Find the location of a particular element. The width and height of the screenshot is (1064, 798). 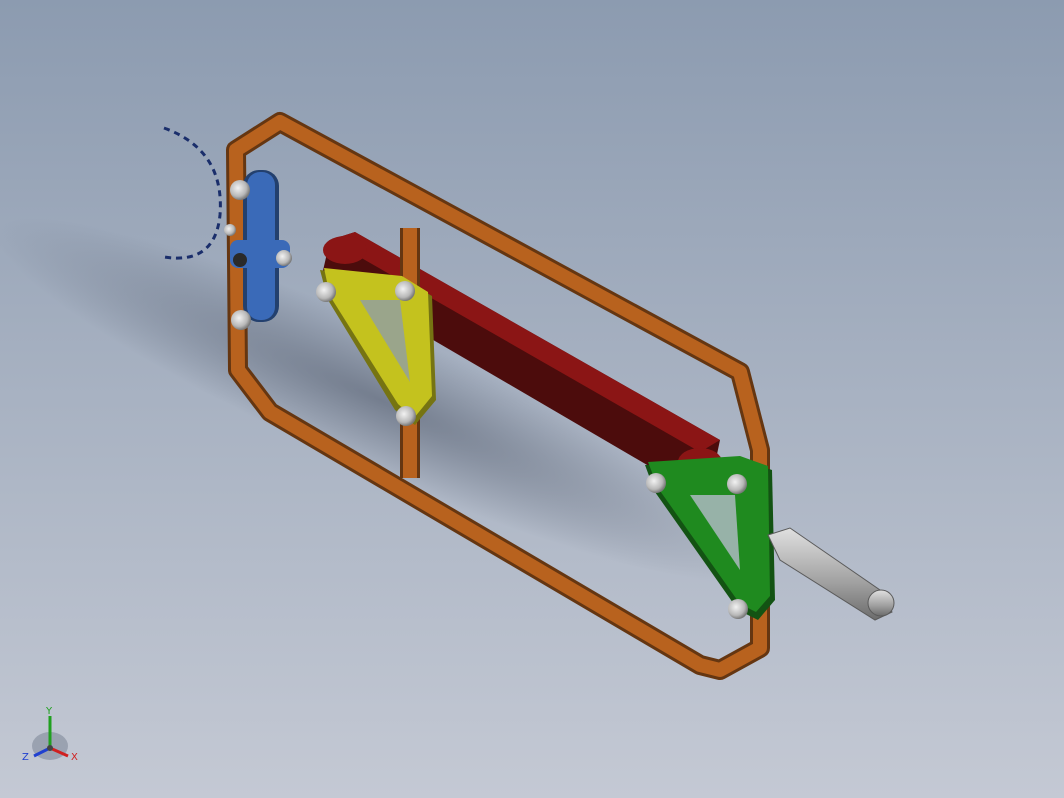

triad-y-label: Y is located at coordinates (49, 711).